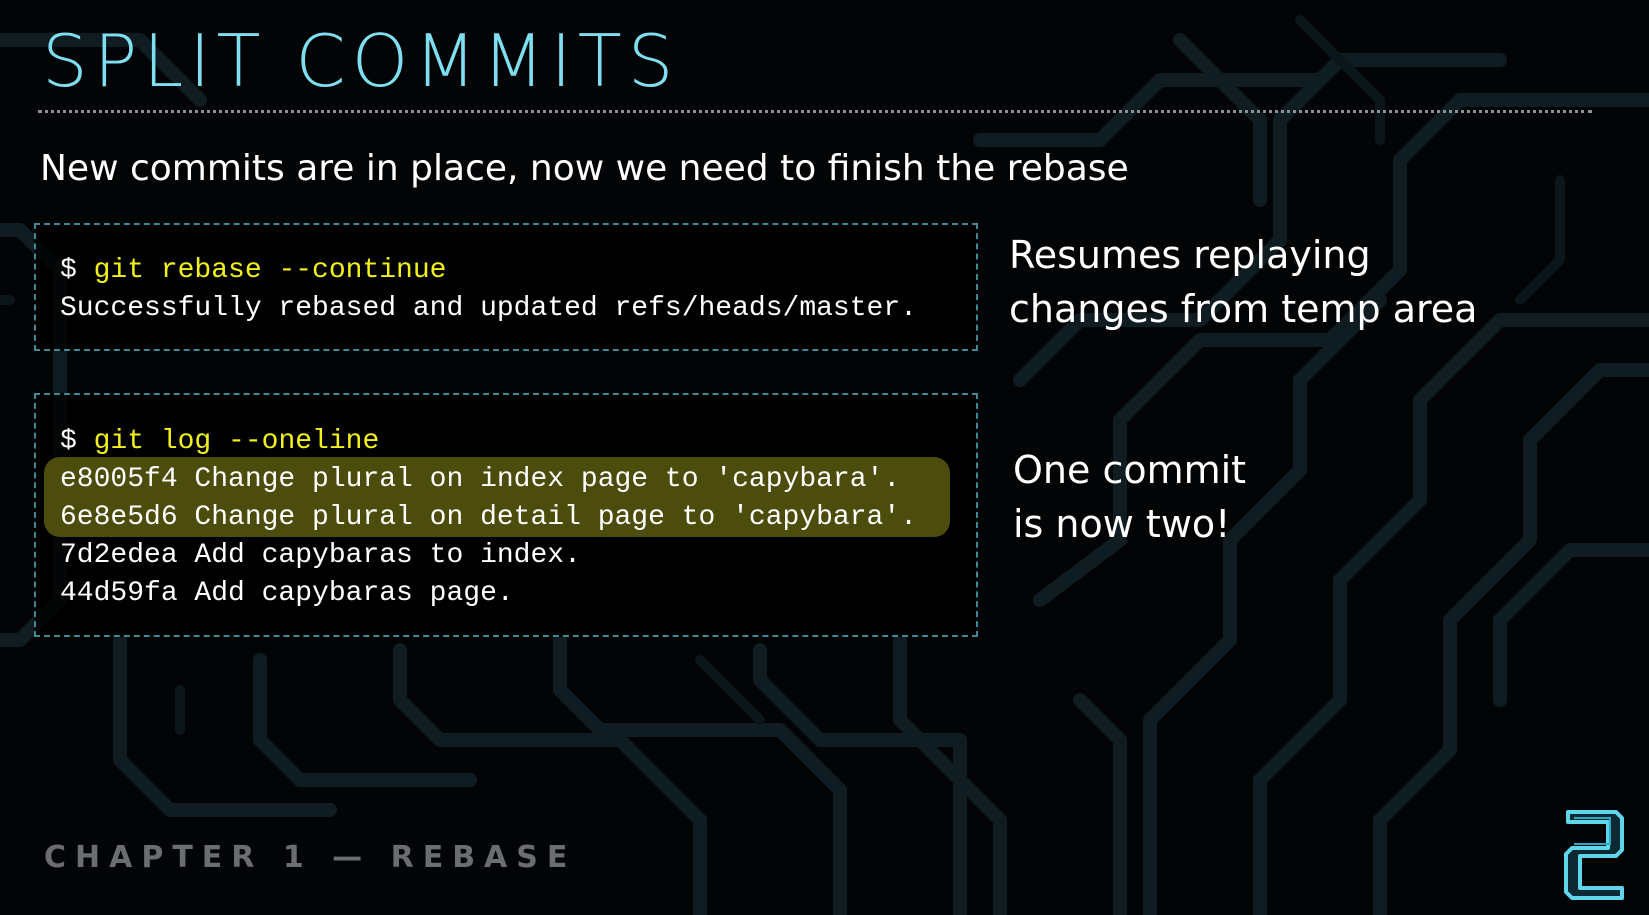  What do you see at coordinates (236, 441) in the screenshot?
I see `git-log-command: git log --oneline` at bounding box center [236, 441].